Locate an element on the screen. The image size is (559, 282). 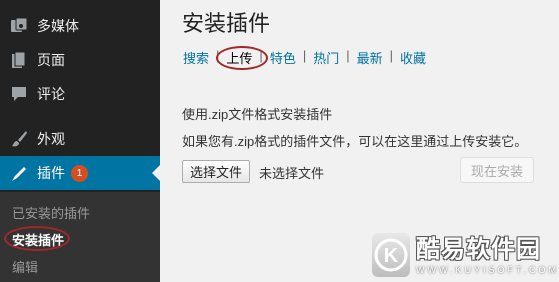
sidebar-item-plugins: 插件 1 is located at coordinates (80, 173).